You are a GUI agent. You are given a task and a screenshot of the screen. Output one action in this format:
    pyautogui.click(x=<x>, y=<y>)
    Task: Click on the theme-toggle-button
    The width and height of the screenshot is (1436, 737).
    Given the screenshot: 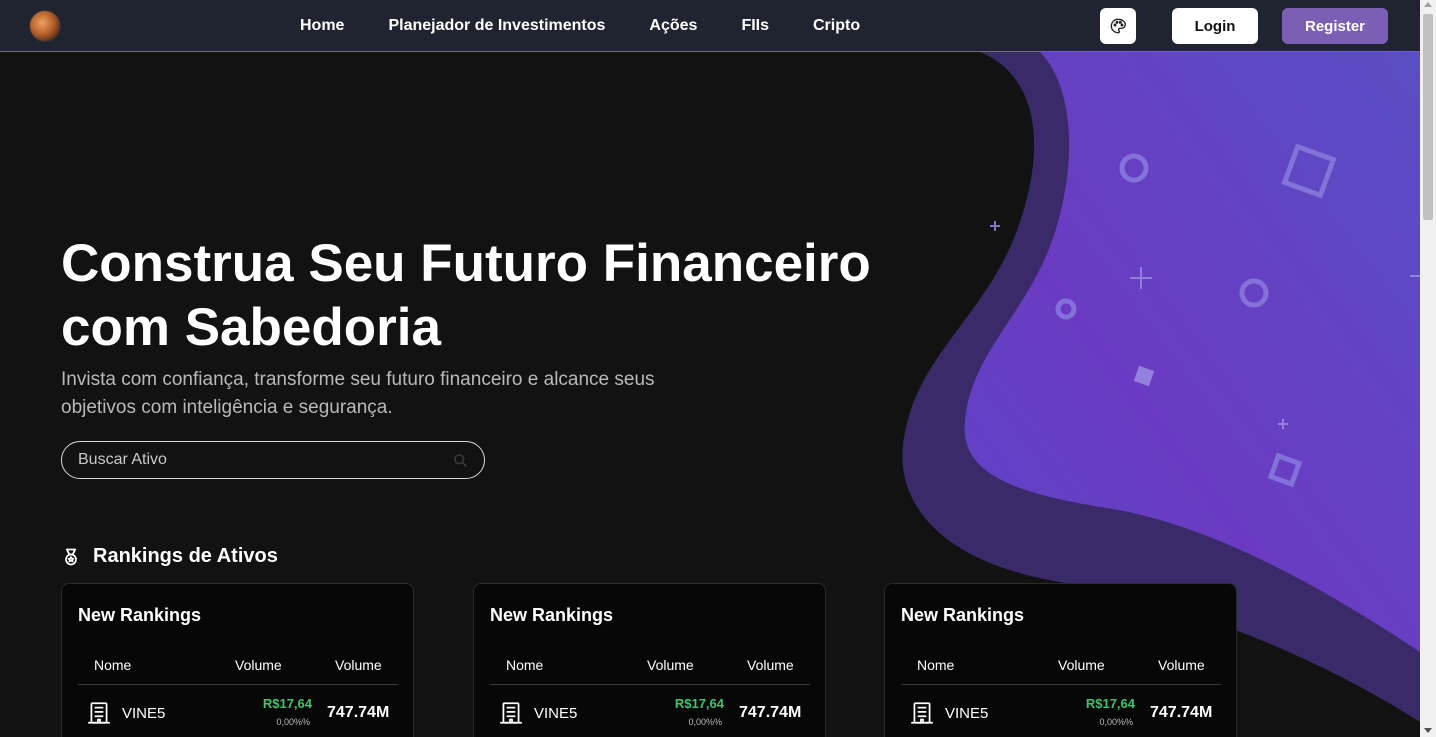 What is the action you would take?
    pyautogui.click(x=1118, y=26)
    